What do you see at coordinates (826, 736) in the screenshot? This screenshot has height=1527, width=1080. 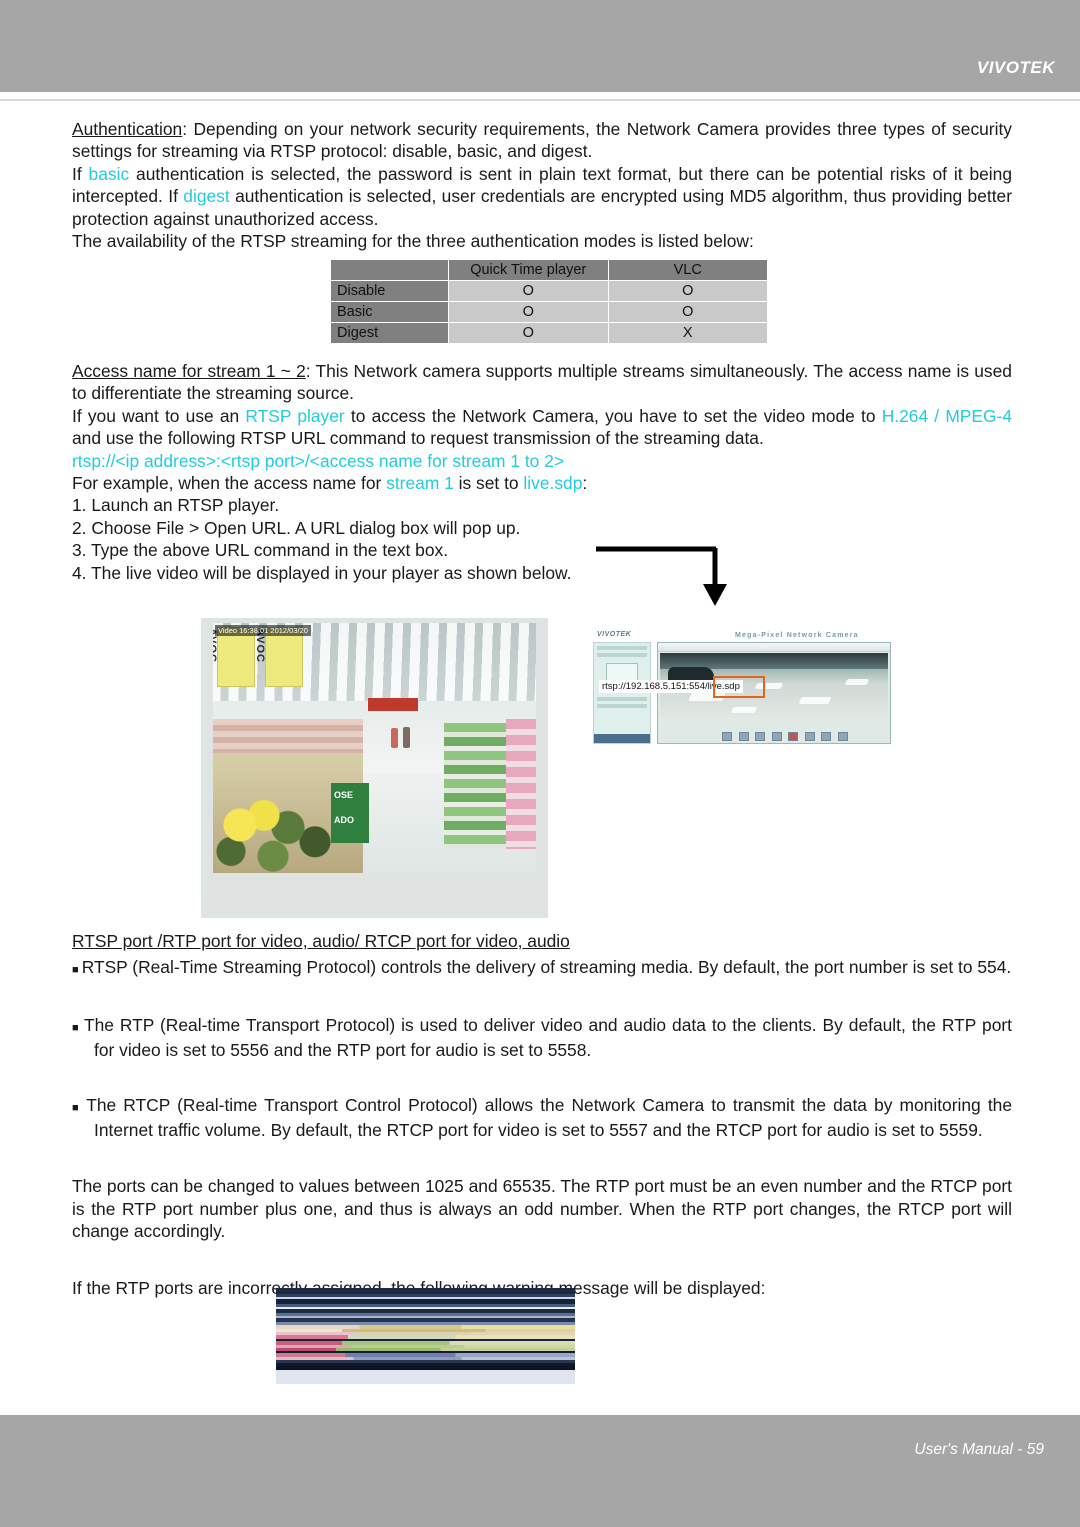 I see `mute-button-icon` at bounding box center [826, 736].